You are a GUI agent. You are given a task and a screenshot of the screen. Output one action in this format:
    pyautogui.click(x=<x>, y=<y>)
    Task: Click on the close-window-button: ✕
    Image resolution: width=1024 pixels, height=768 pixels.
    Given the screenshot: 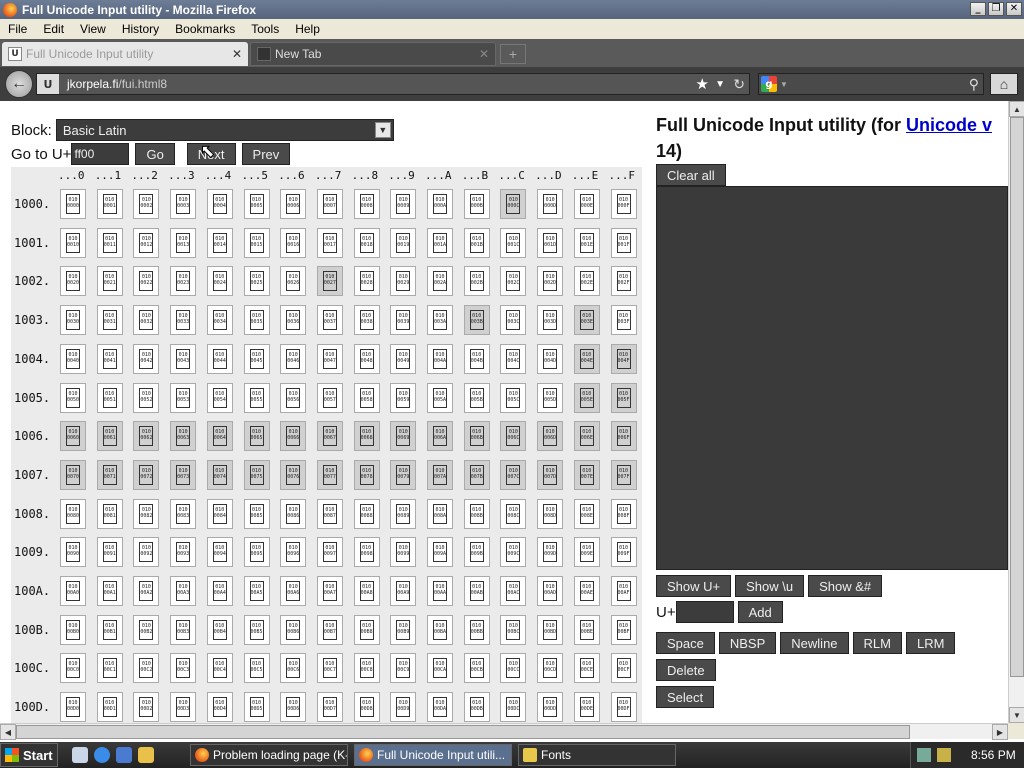 What is the action you would take?
    pyautogui.click(x=1014, y=9)
    